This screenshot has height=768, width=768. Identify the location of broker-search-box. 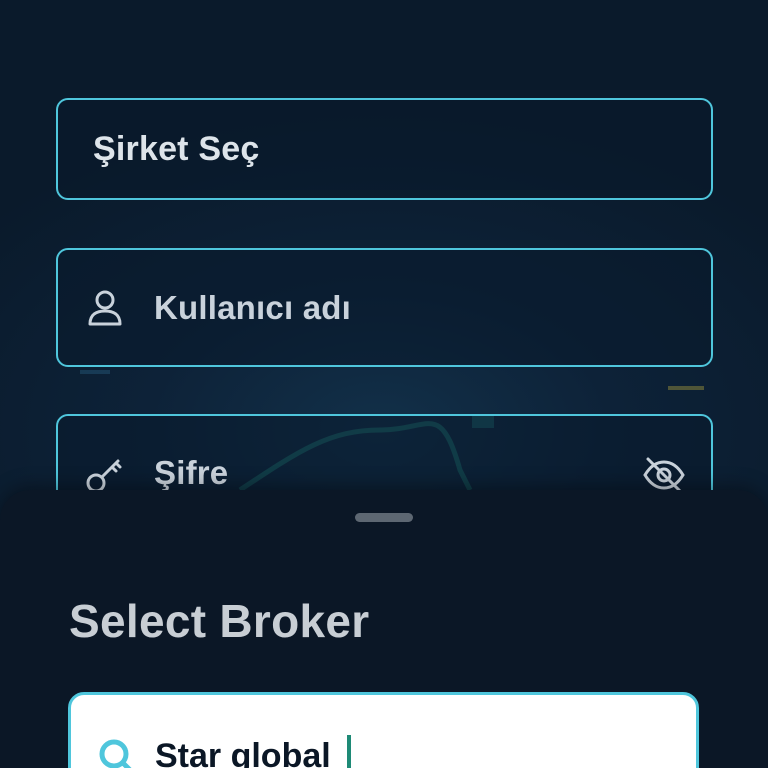
(383, 730).